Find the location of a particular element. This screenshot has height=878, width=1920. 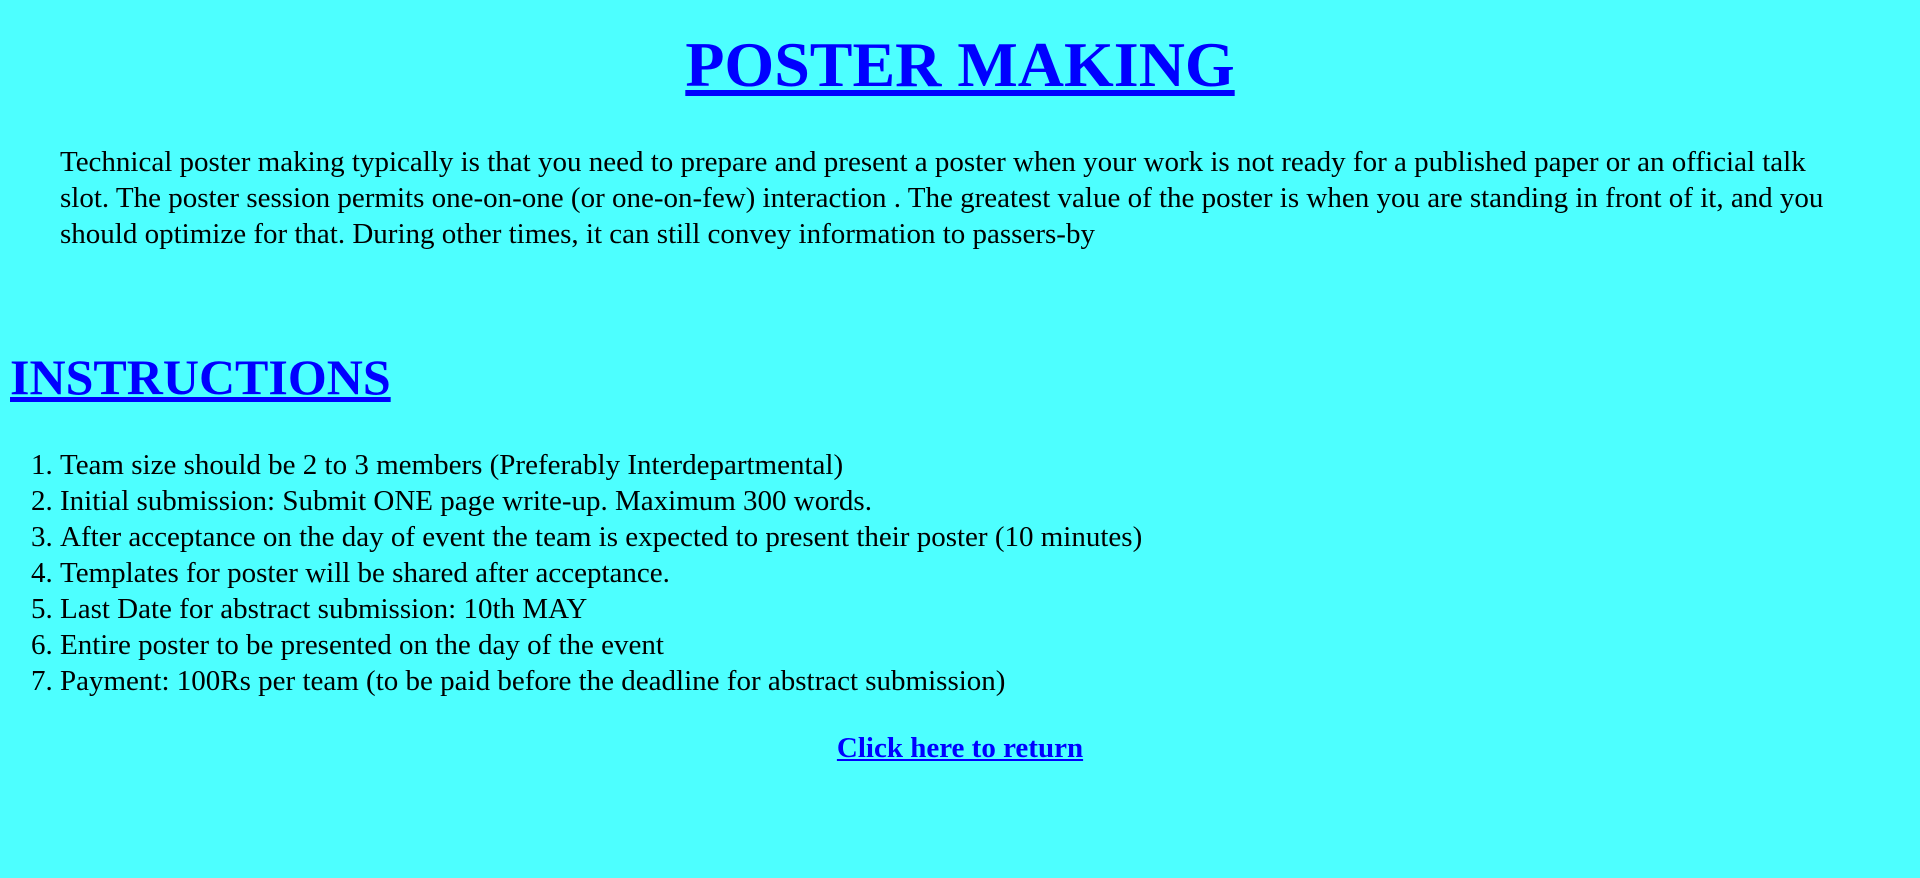

page-title-link: POSTER MAKING is located at coordinates (959, 64).